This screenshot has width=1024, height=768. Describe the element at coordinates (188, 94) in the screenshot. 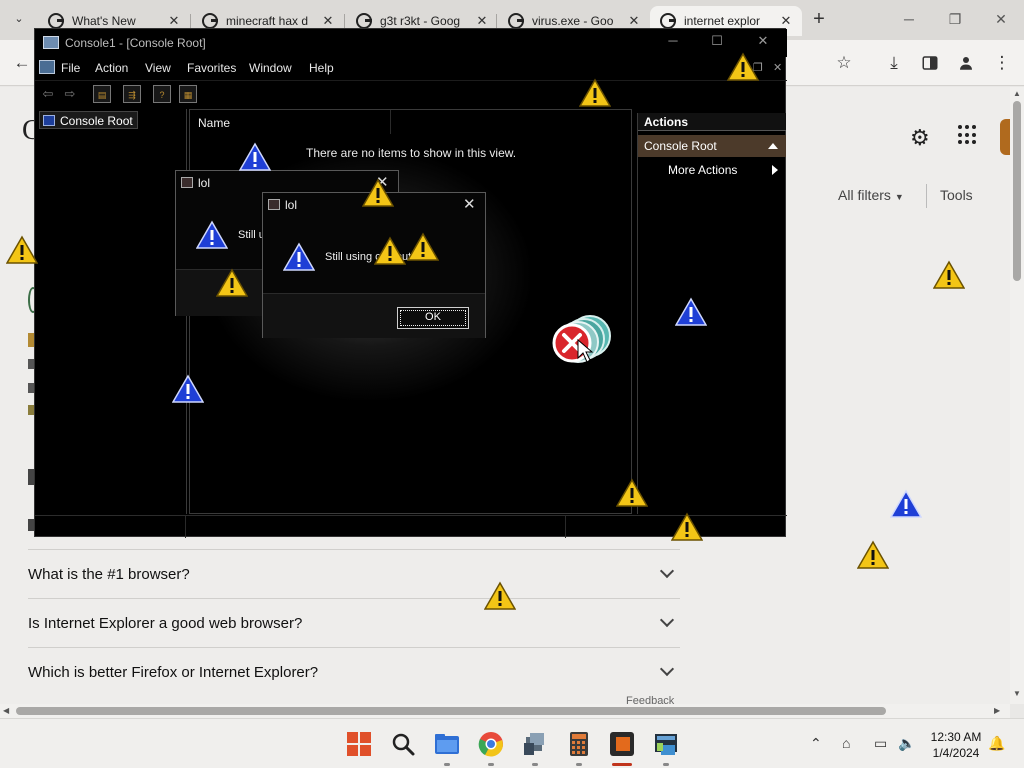

I see `show-action-pane-icon: ▦` at that location.